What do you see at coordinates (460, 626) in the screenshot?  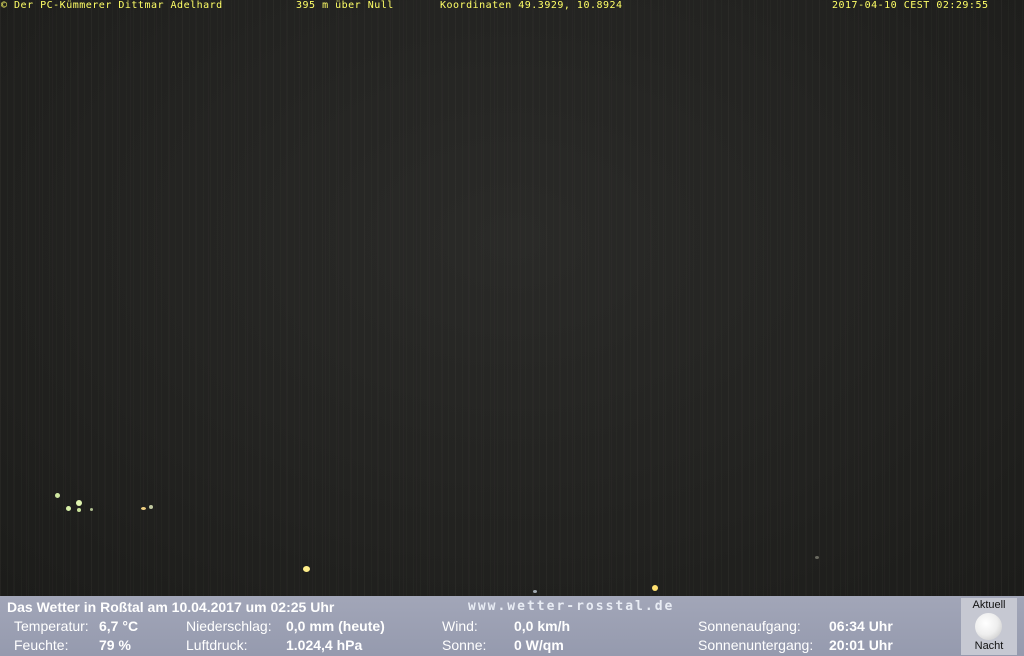 I see `wind-label: Wind:` at bounding box center [460, 626].